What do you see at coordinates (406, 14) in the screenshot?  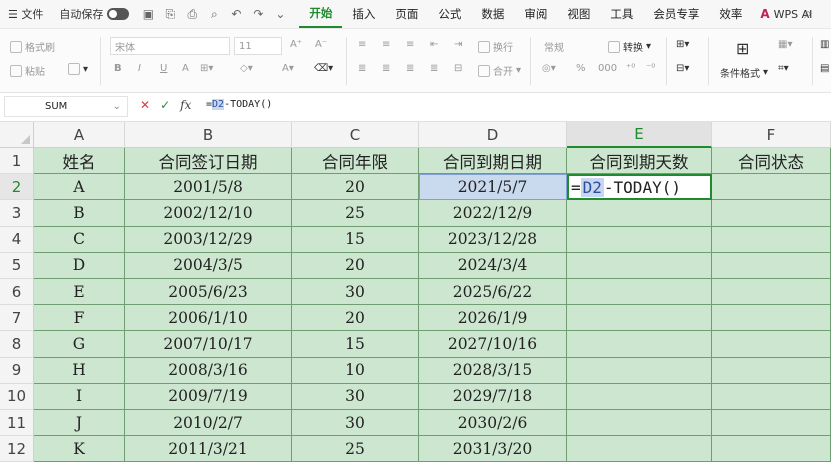 I see `tab-2: 页面` at bounding box center [406, 14].